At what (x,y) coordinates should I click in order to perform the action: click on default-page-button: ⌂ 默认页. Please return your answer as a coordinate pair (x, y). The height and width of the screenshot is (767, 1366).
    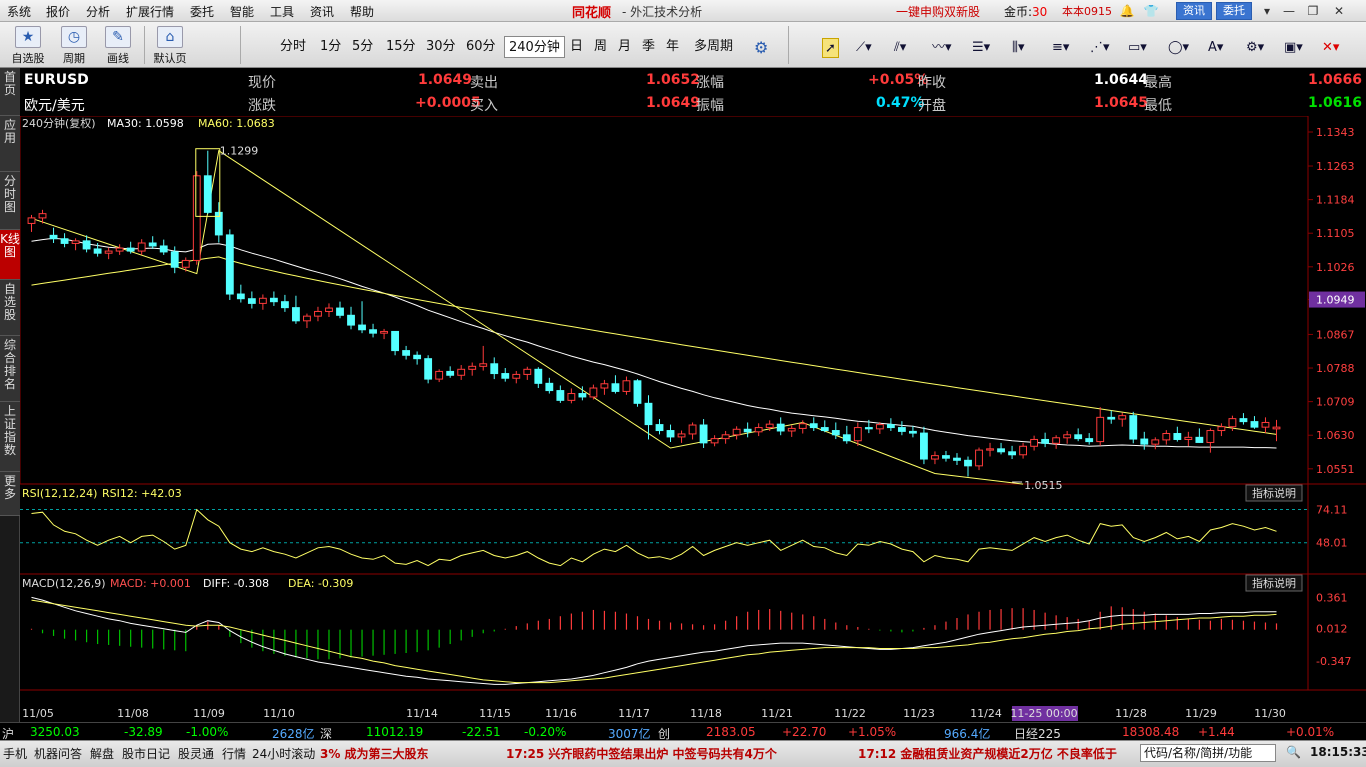
    Looking at the image, I should click on (170, 45).